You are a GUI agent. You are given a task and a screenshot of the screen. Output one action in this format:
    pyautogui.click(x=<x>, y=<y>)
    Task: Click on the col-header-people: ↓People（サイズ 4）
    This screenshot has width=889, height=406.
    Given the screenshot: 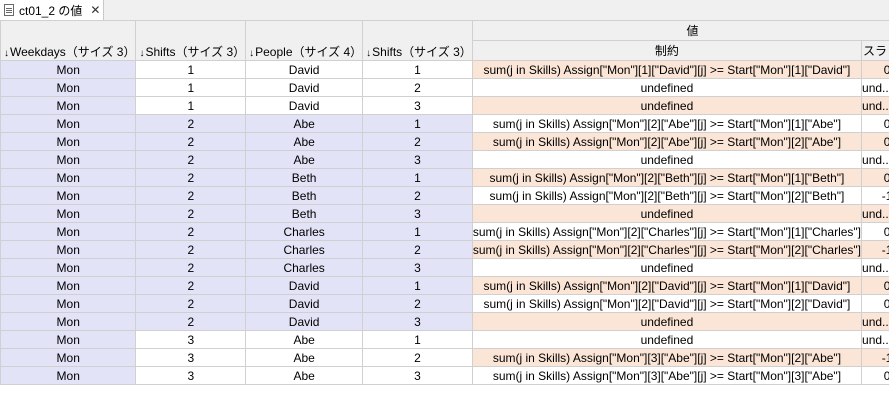 What is the action you would take?
    pyautogui.click(x=304, y=40)
    